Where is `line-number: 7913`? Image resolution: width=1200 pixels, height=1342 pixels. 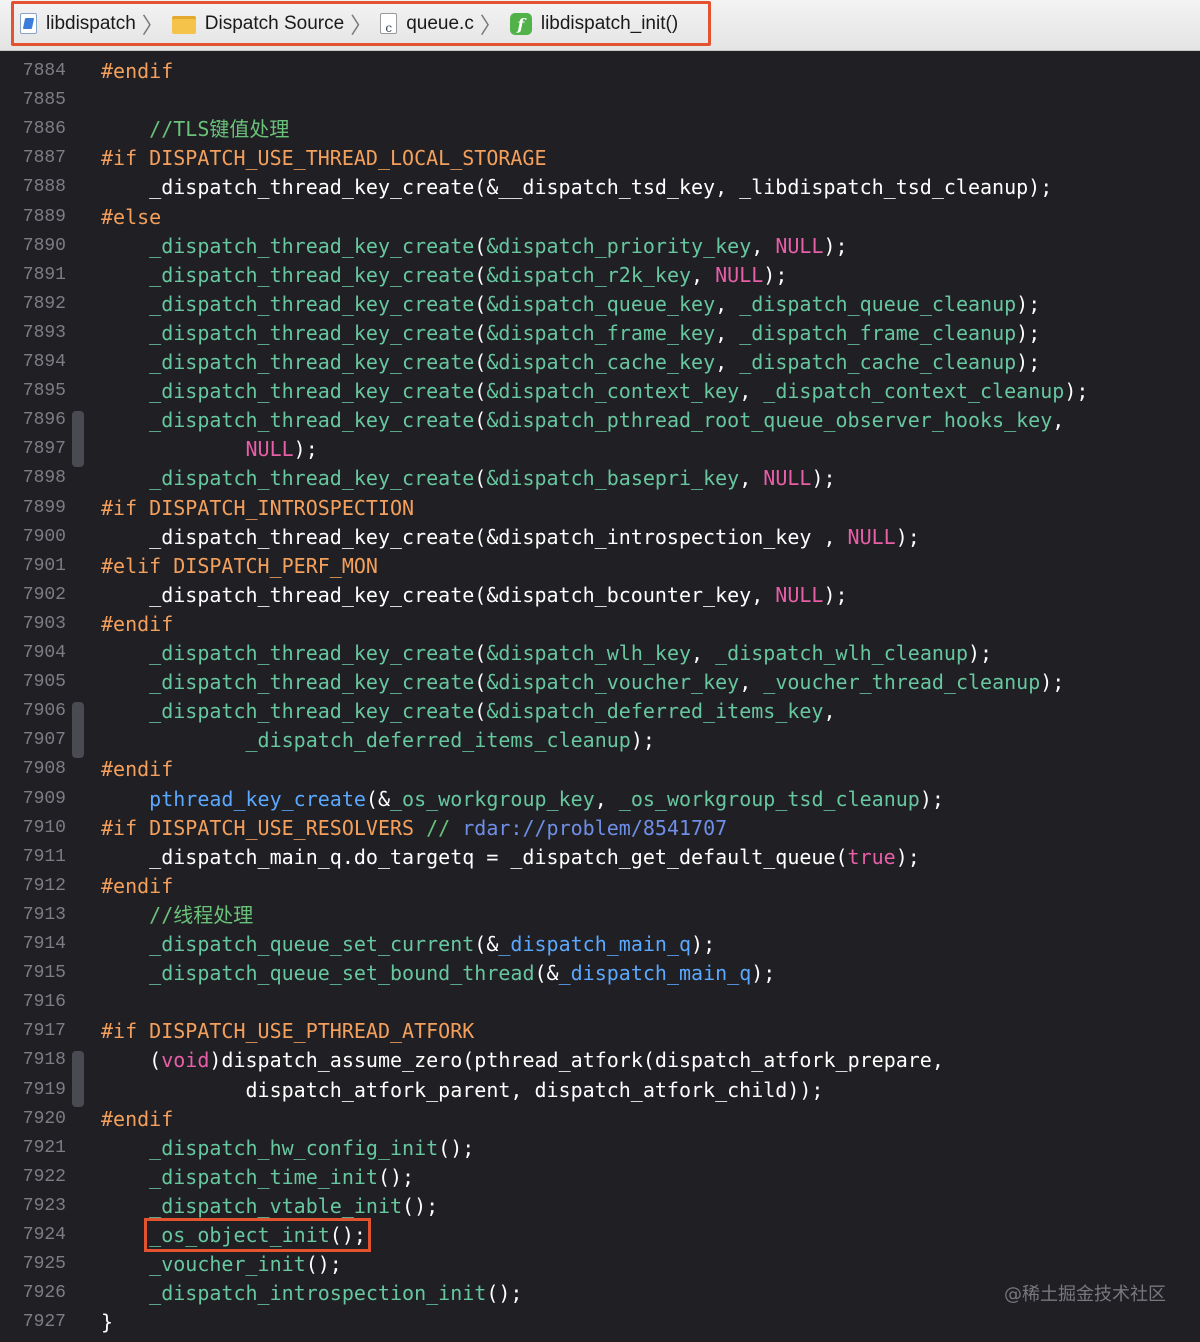
line-number: 7913 is located at coordinates (44, 914).